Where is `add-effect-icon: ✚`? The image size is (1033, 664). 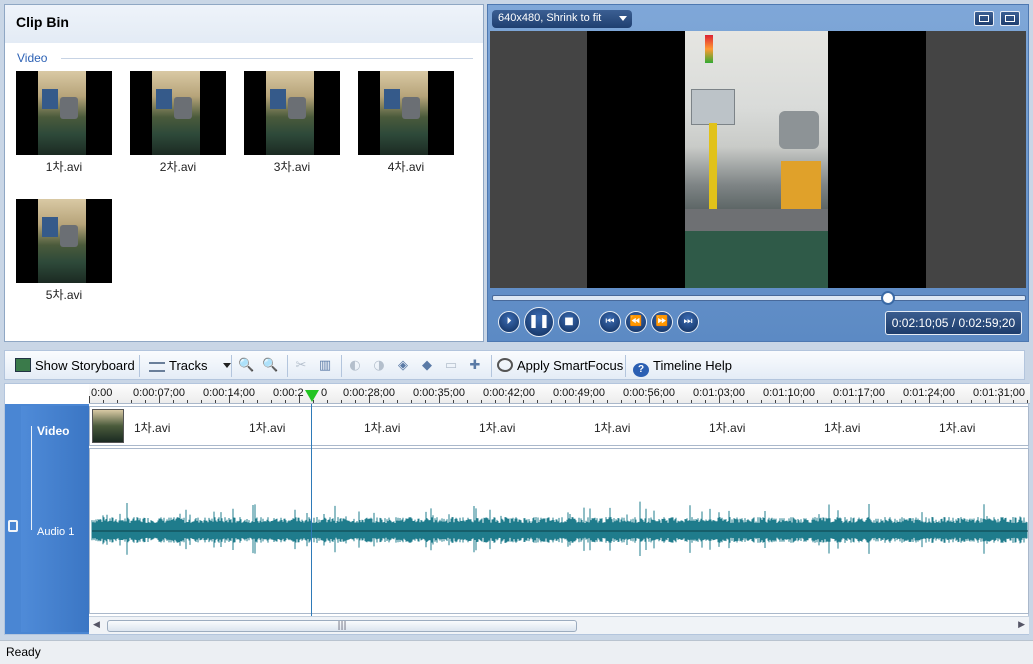
add-effect-icon: ✚ is located at coordinates (475, 366).